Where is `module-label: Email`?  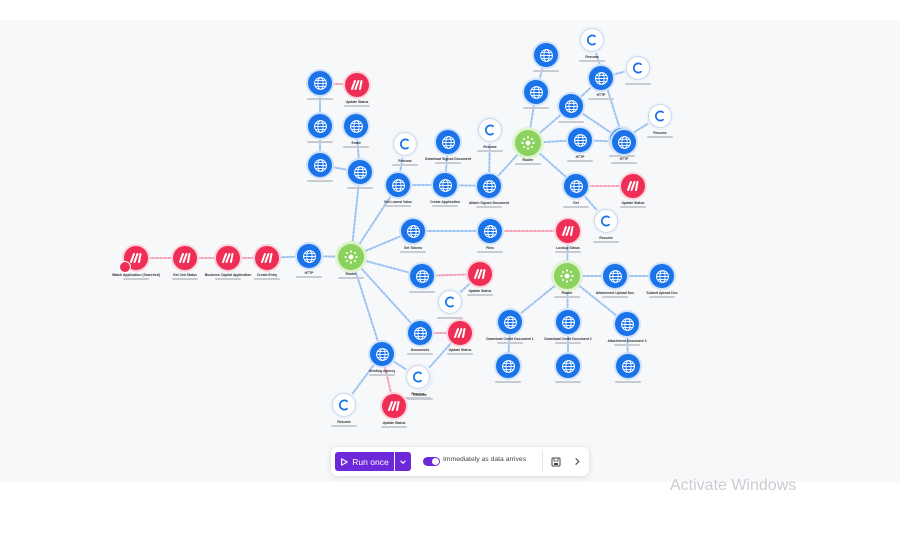
module-label: Email is located at coordinates (356, 143).